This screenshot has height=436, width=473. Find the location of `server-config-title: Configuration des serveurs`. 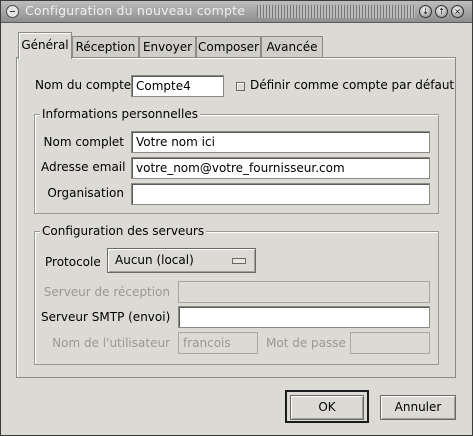

server-config-title: Configuration des serveurs is located at coordinates (123, 231).